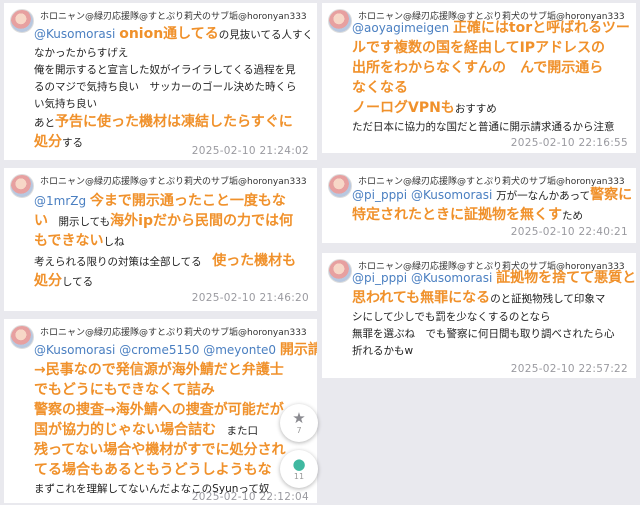 Image resolution: width=640 pixels, height=505 pixels. What do you see at coordinates (201, 221) in the screenshot?
I see `highlight-text: 海外ipだから民間の力では何` at bounding box center [201, 221].